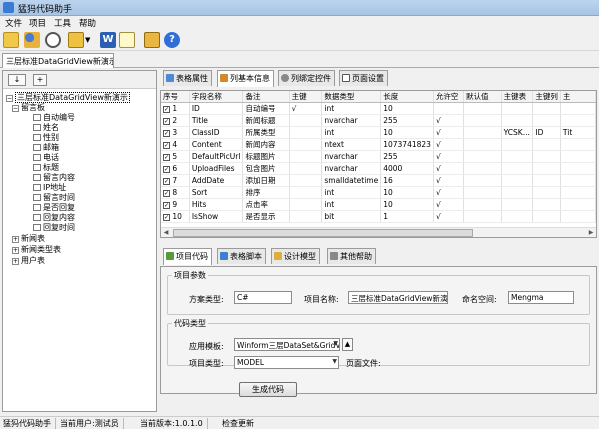 Image resolution: width=599 pixels, height=429 pixels. Describe the element at coordinates (546, 97) in the screenshot. I see `grid-header-cell: 主键列` at that location.